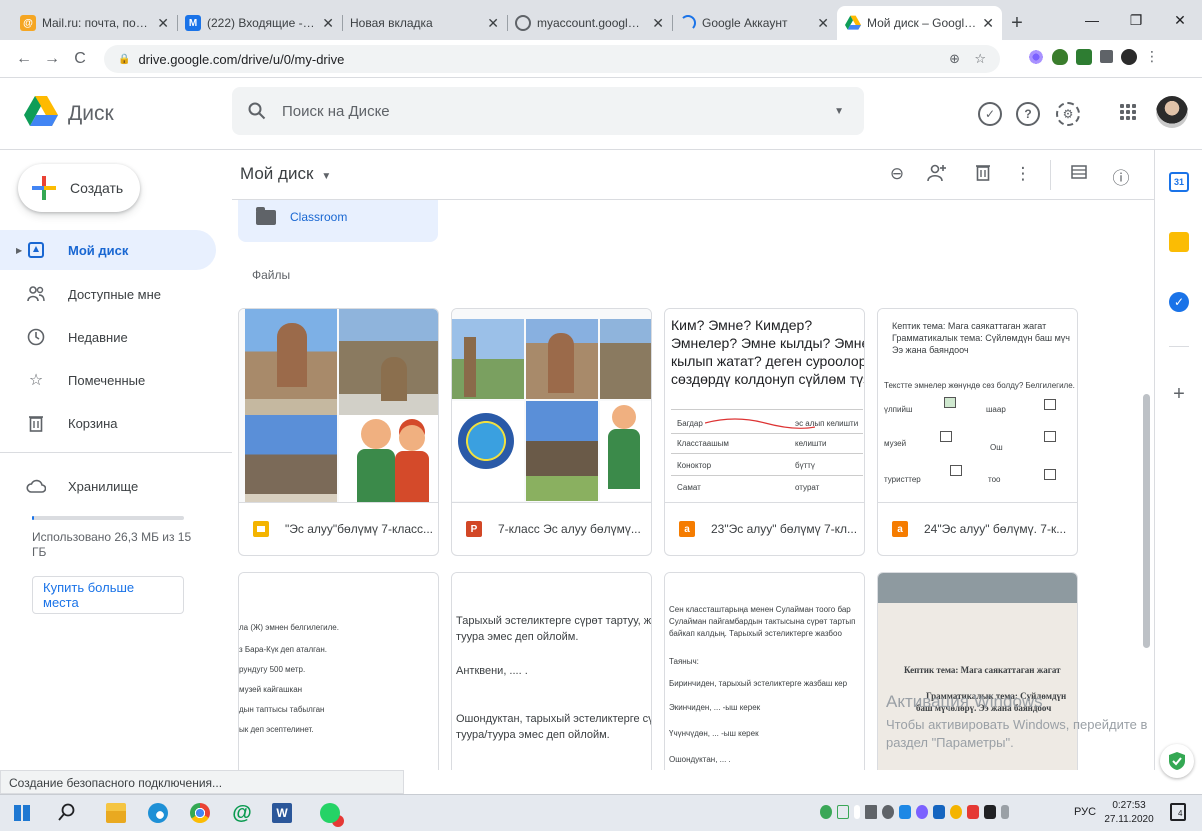  I want to click on tray-snowflake-icon, so click(922, 812).